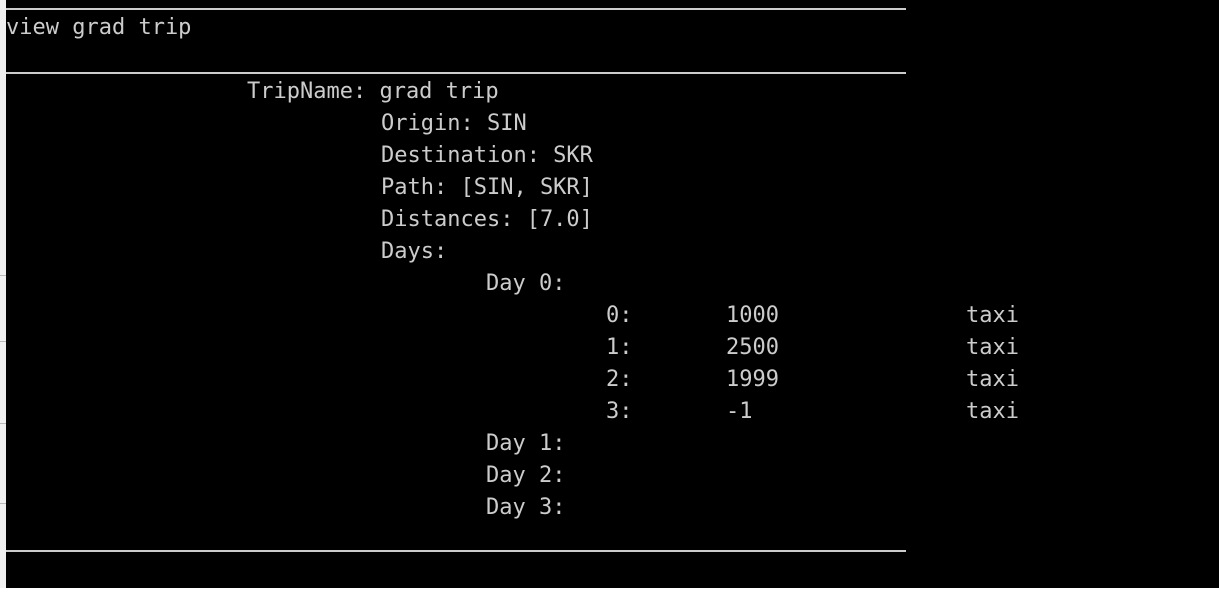 The width and height of the screenshot is (1219, 597). I want to click on entry-amount: -1, so click(739, 411).